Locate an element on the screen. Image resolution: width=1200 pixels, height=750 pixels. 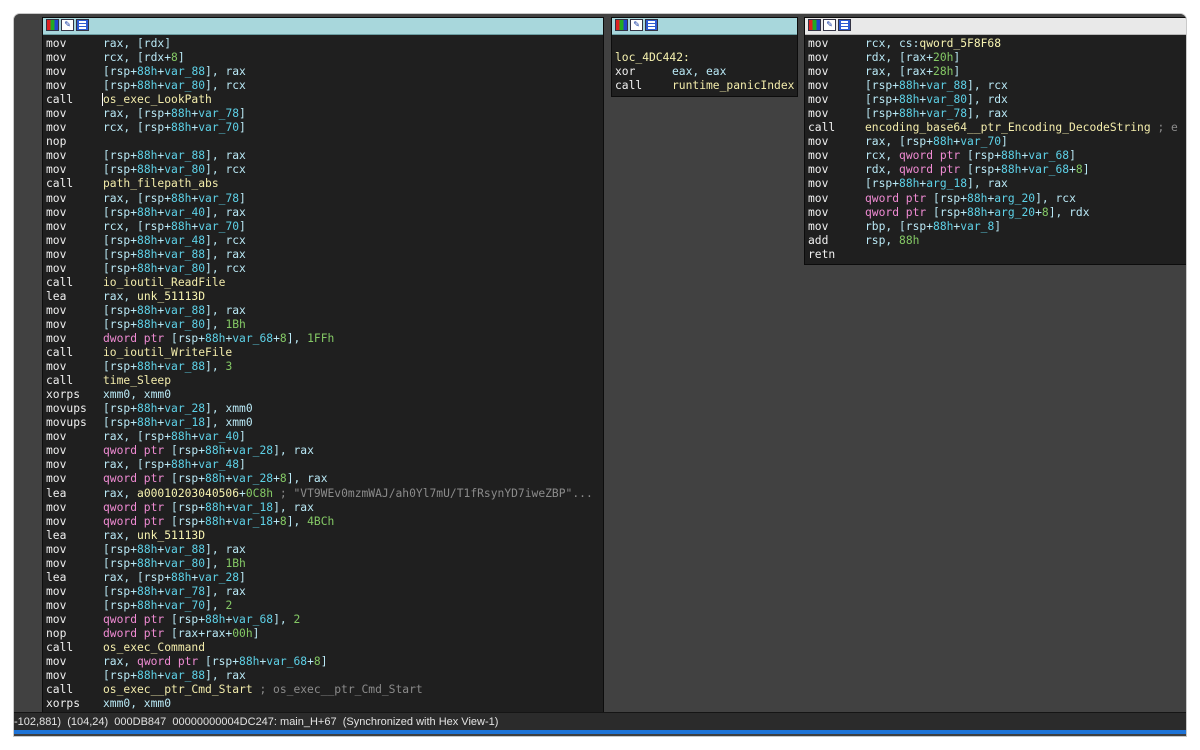
asm-line: mov [rsp+88h+var_40], rax is located at coordinates (324, 213).